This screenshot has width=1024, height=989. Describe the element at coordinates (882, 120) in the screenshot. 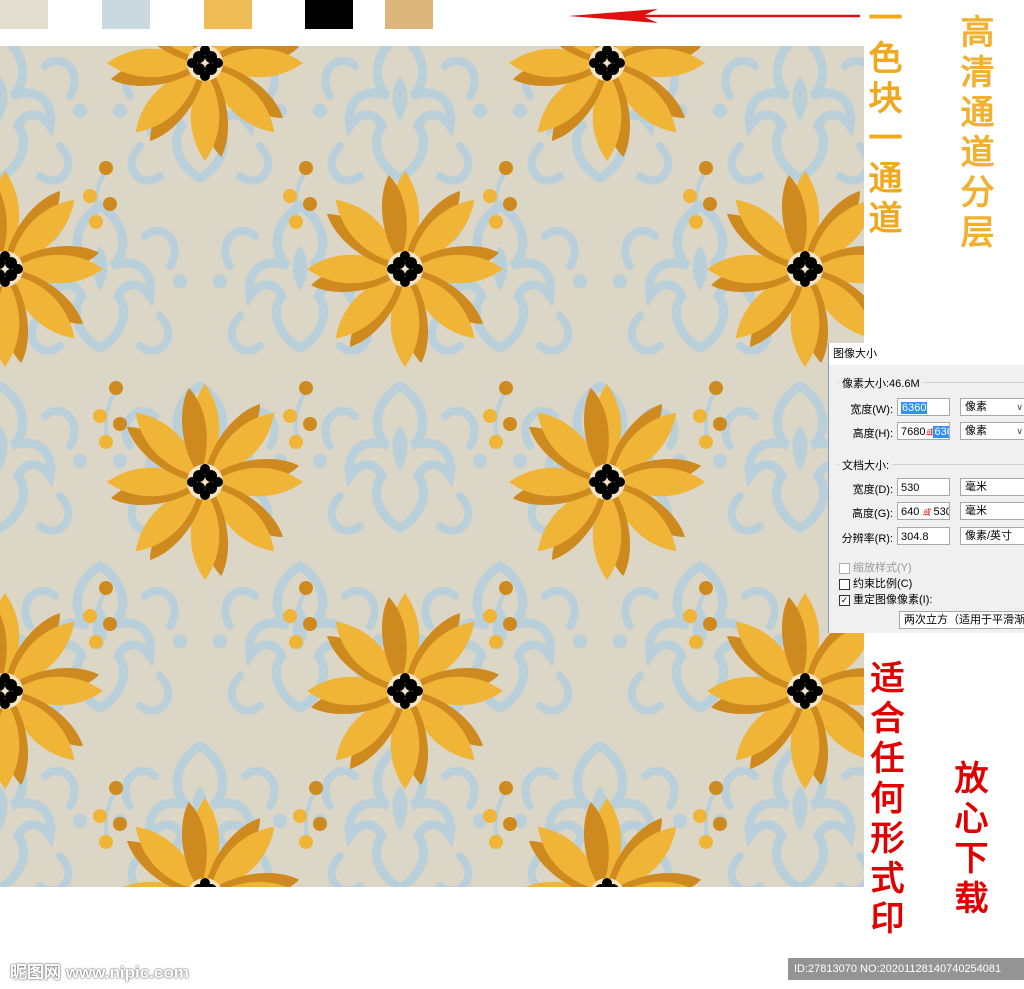

I see `channel-note-label: 一色块一通道` at that location.